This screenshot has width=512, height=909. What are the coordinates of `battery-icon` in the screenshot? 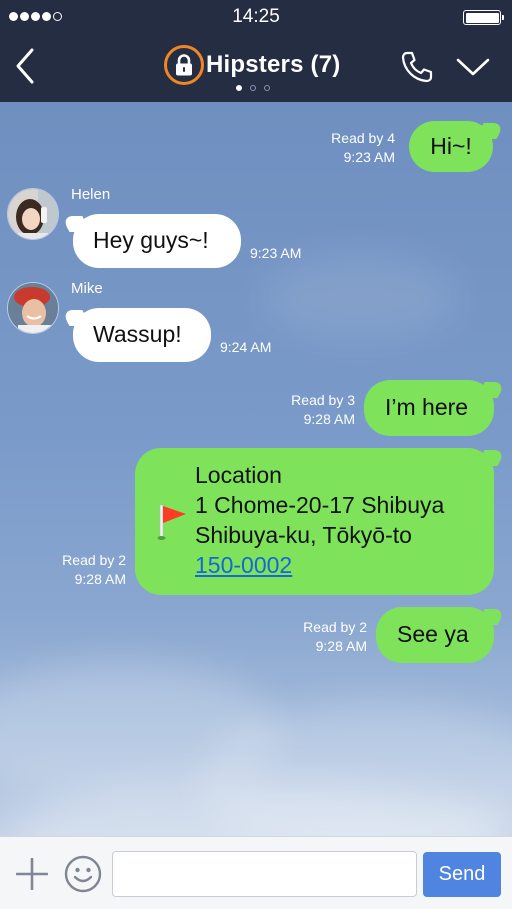 It's located at (483, 17).